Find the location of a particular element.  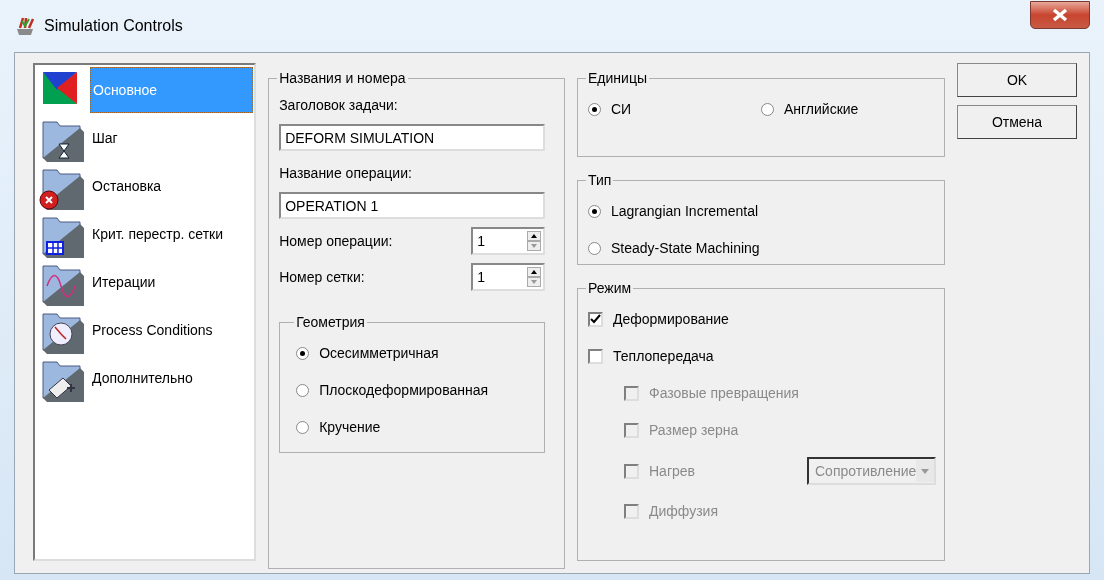

sidebar-item: Process Conditions is located at coordinates (152, 330).